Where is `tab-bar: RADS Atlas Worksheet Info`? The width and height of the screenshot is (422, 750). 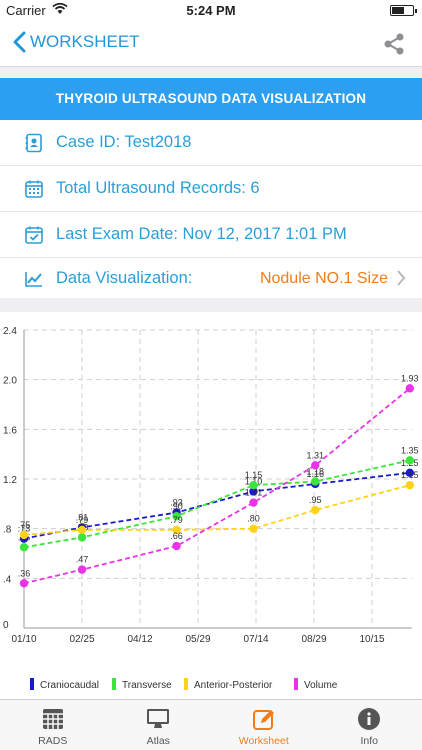
tab-bar: RADS Atlas Worksheet Info is located at coordinates (211, 724).